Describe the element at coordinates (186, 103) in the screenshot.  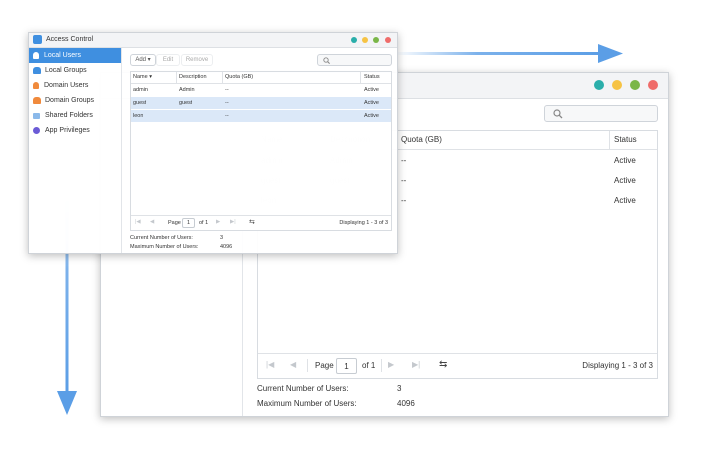
I see `cell-description: guest` at that location.